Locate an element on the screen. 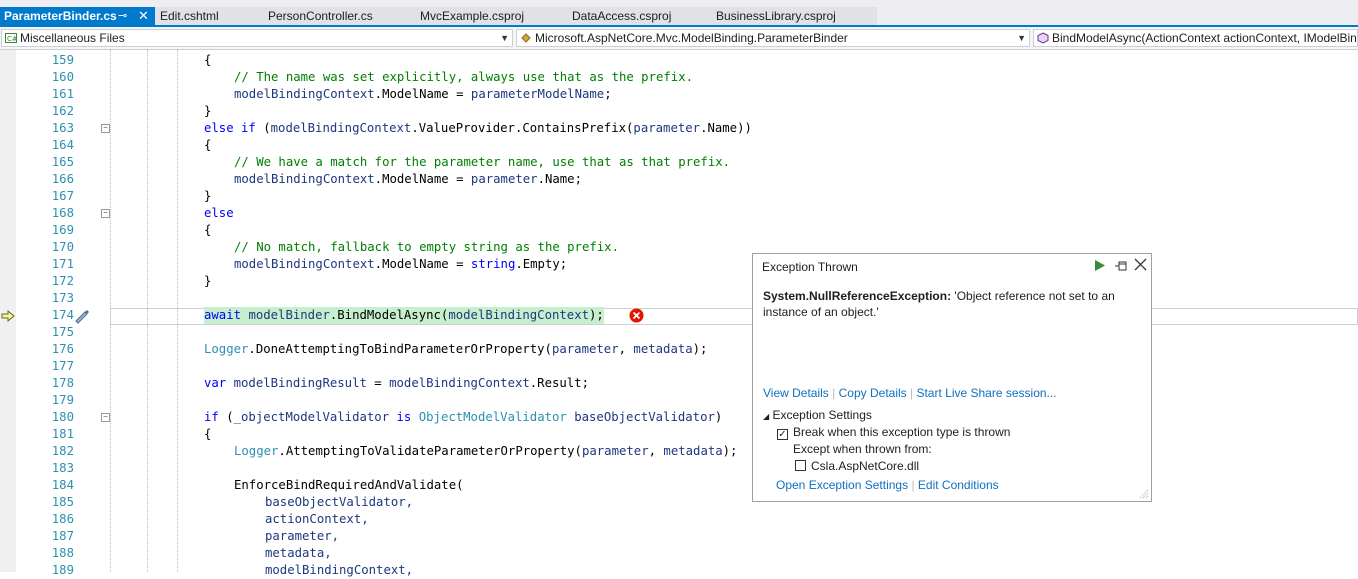  continue-icon is located at coordinates (1100, 265).